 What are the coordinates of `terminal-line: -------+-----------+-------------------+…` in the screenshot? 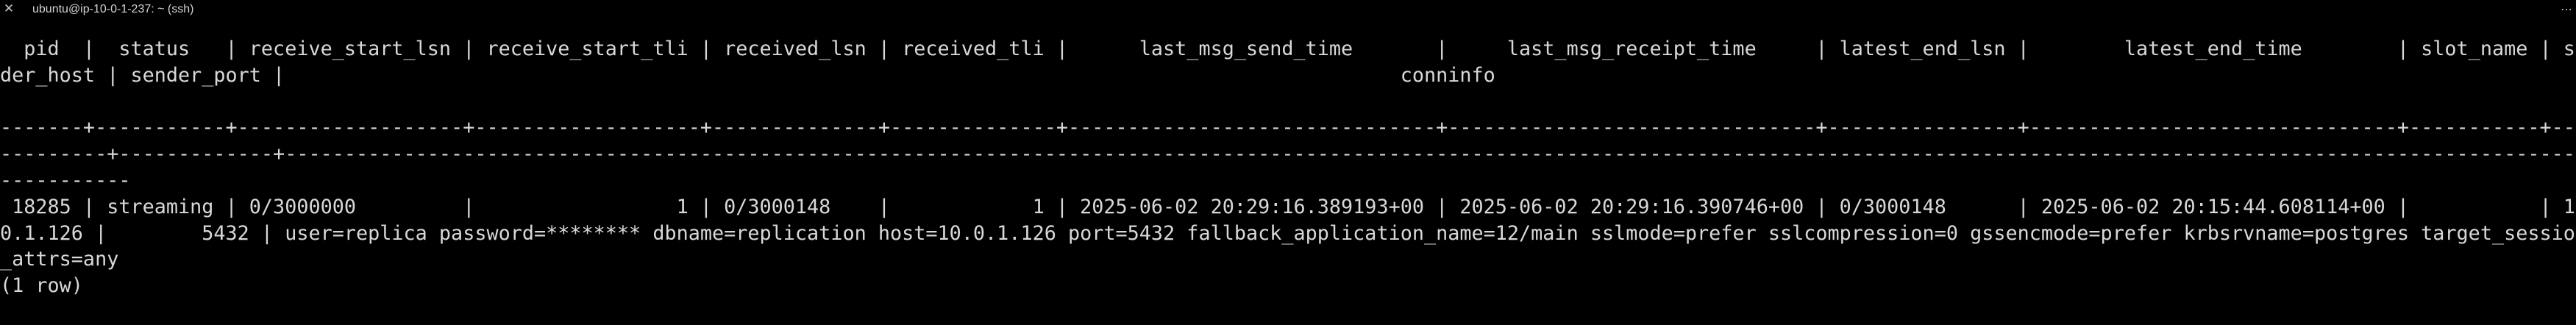 It's located at (1288, 128).